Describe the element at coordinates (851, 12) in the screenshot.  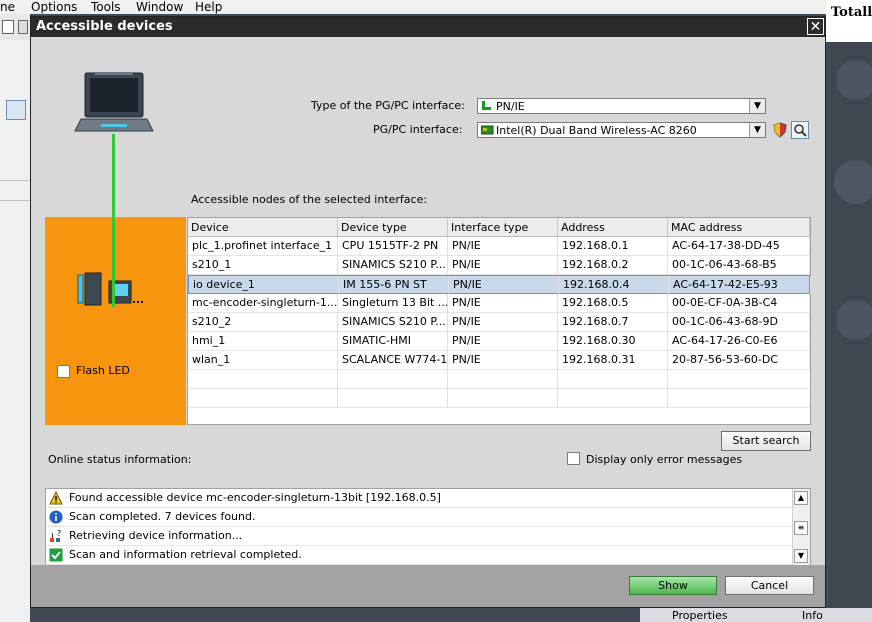
I see `app-portal-title: Totally` at that location.